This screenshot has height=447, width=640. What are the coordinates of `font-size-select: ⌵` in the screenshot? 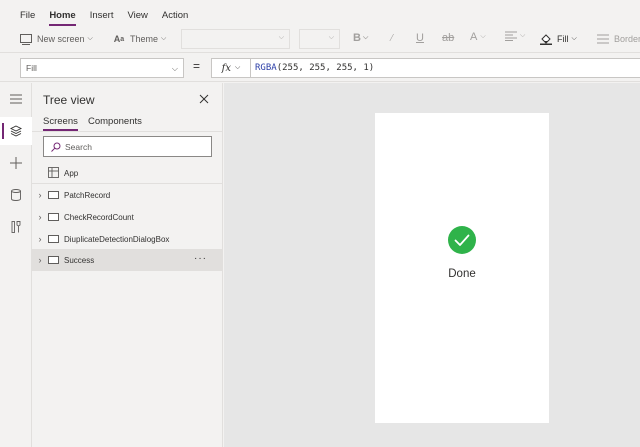 It's located at (319, 39).